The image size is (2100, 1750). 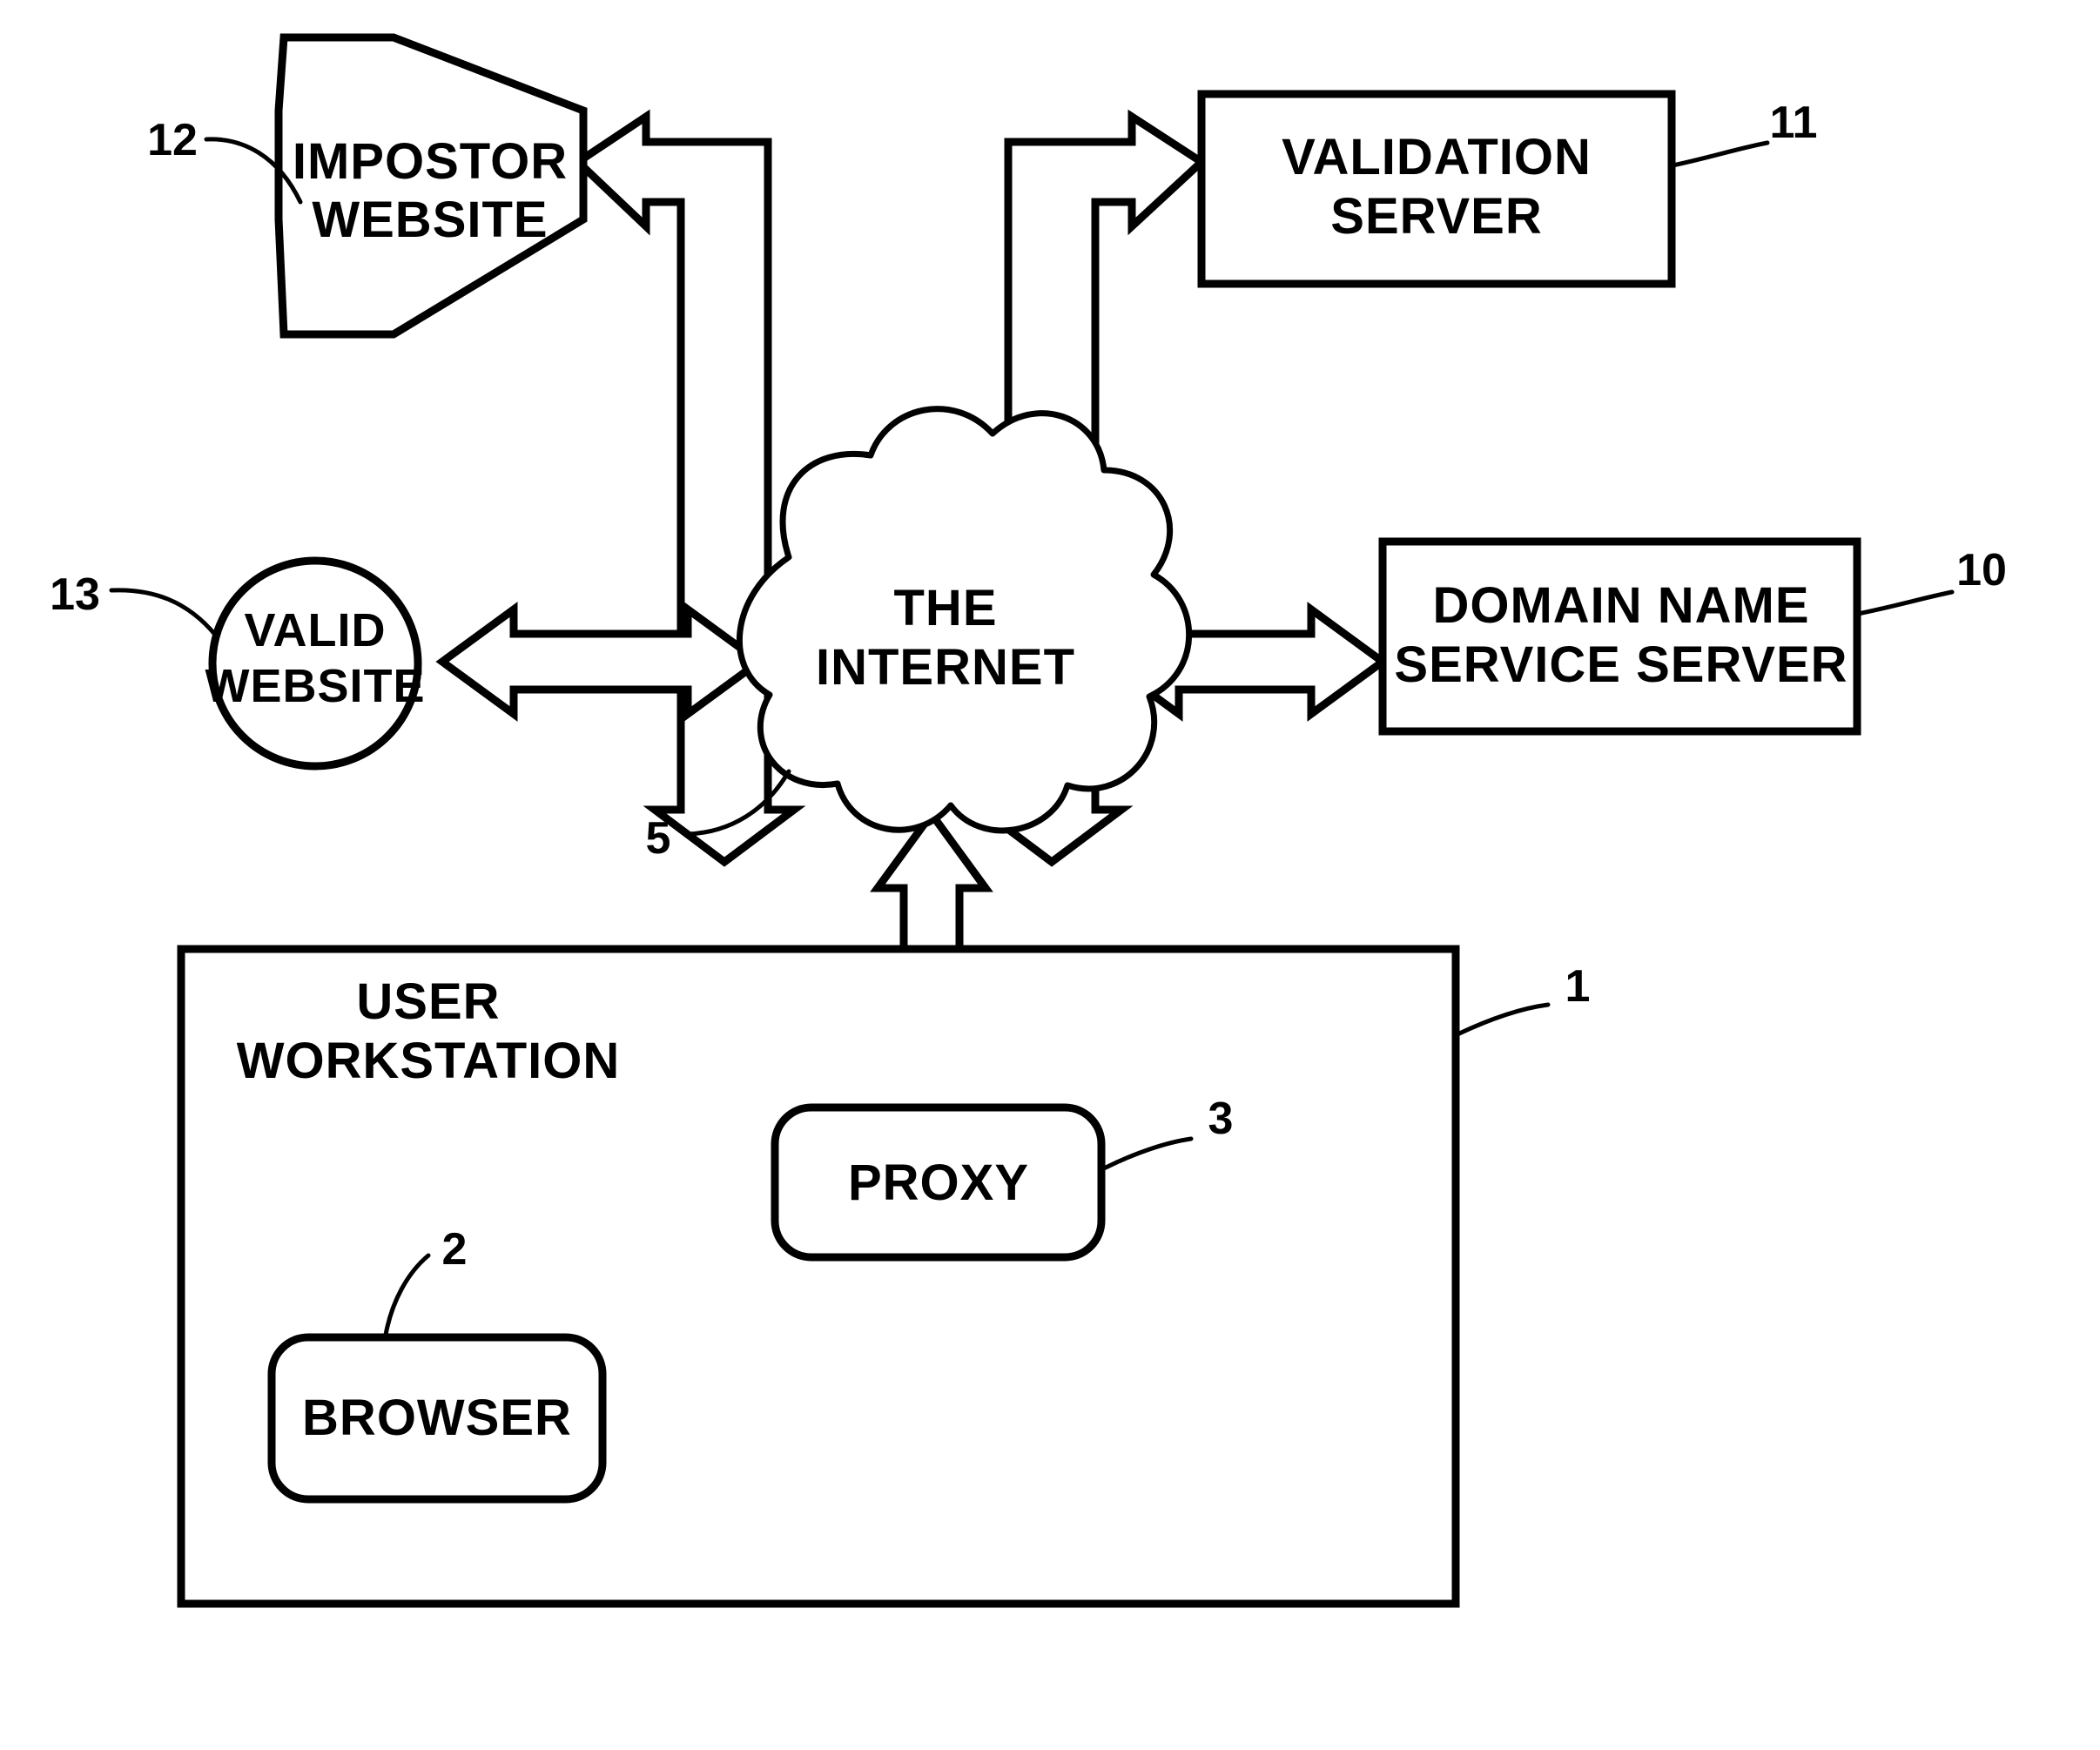 What do you see at coordinates (430, 162) in the screenshot?
I see `impostor-website-label-line1: IMPOSTOR` at bounding box center [430, 162].